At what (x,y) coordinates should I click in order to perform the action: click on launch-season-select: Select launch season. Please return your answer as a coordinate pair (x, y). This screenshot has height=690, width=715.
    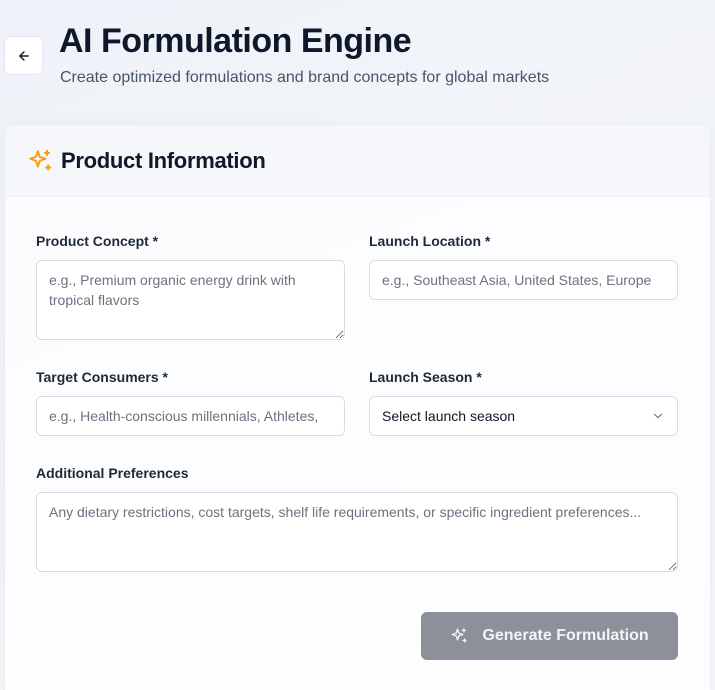
    Looking at the image, I should click on (523, 416).